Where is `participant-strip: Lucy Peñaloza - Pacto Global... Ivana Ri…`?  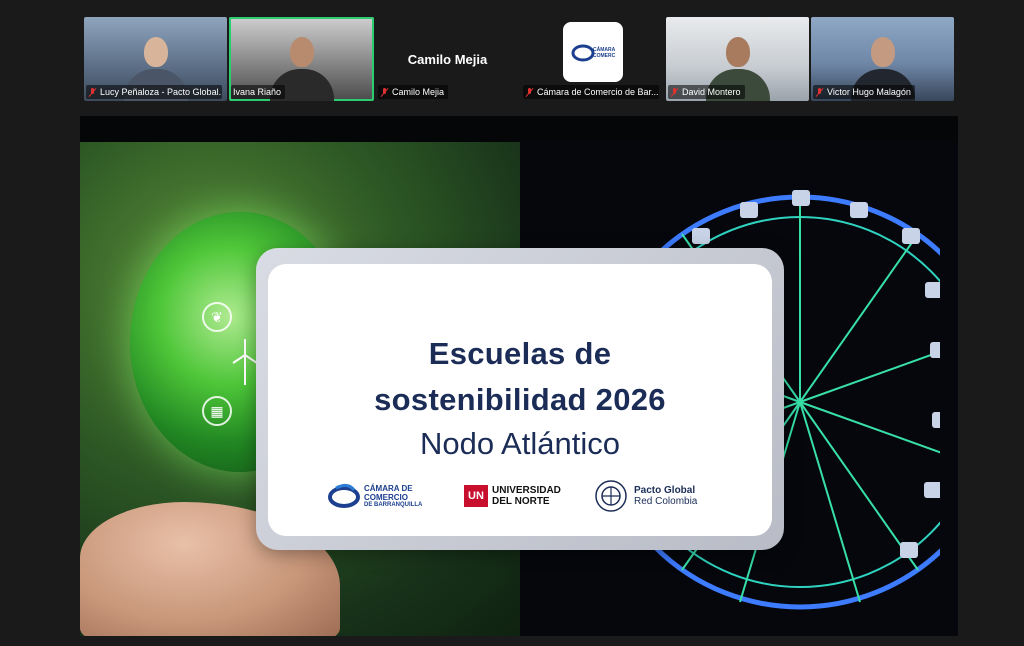
participant-strip: Lucy Peñaloza - Pacto Global... Ivana Ri… is located at coordinates (519, 59).